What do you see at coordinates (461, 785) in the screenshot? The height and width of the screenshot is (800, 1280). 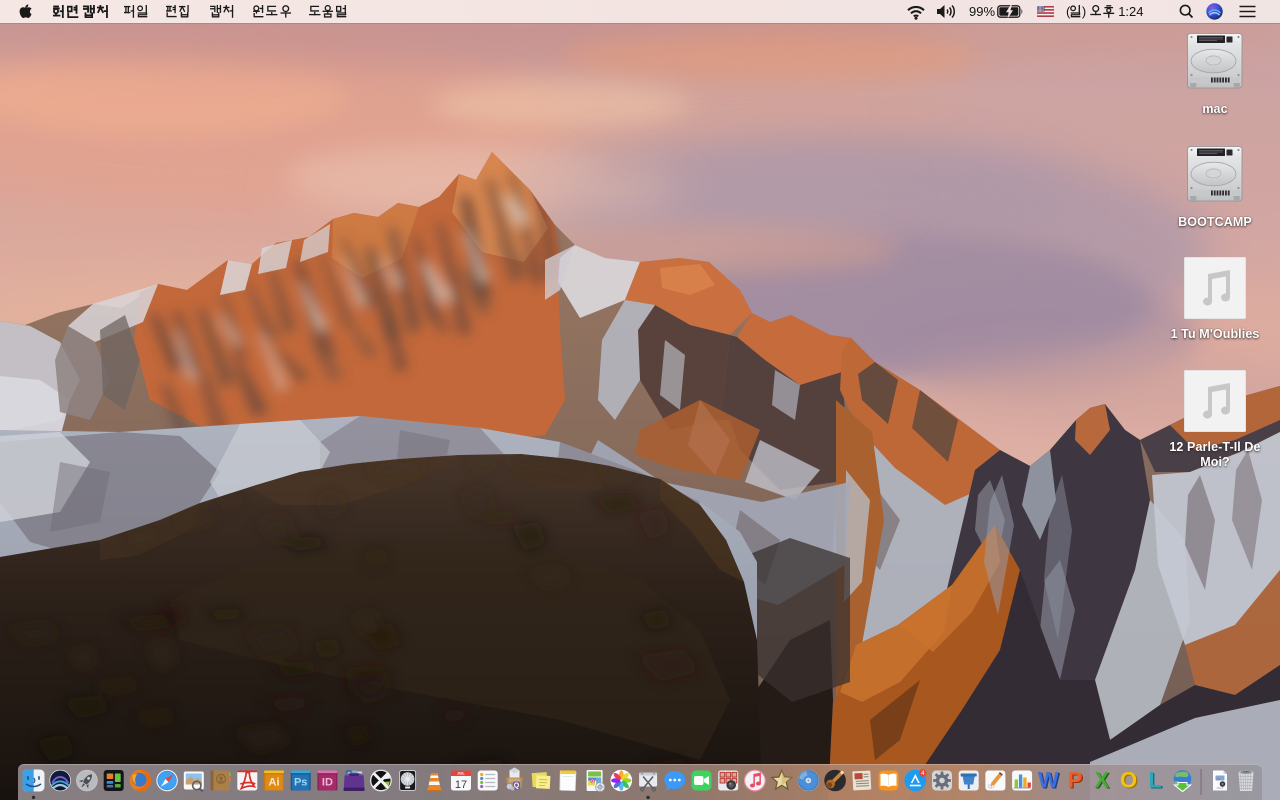 I see `svg-text: 17` at bounding box center [461, 785].